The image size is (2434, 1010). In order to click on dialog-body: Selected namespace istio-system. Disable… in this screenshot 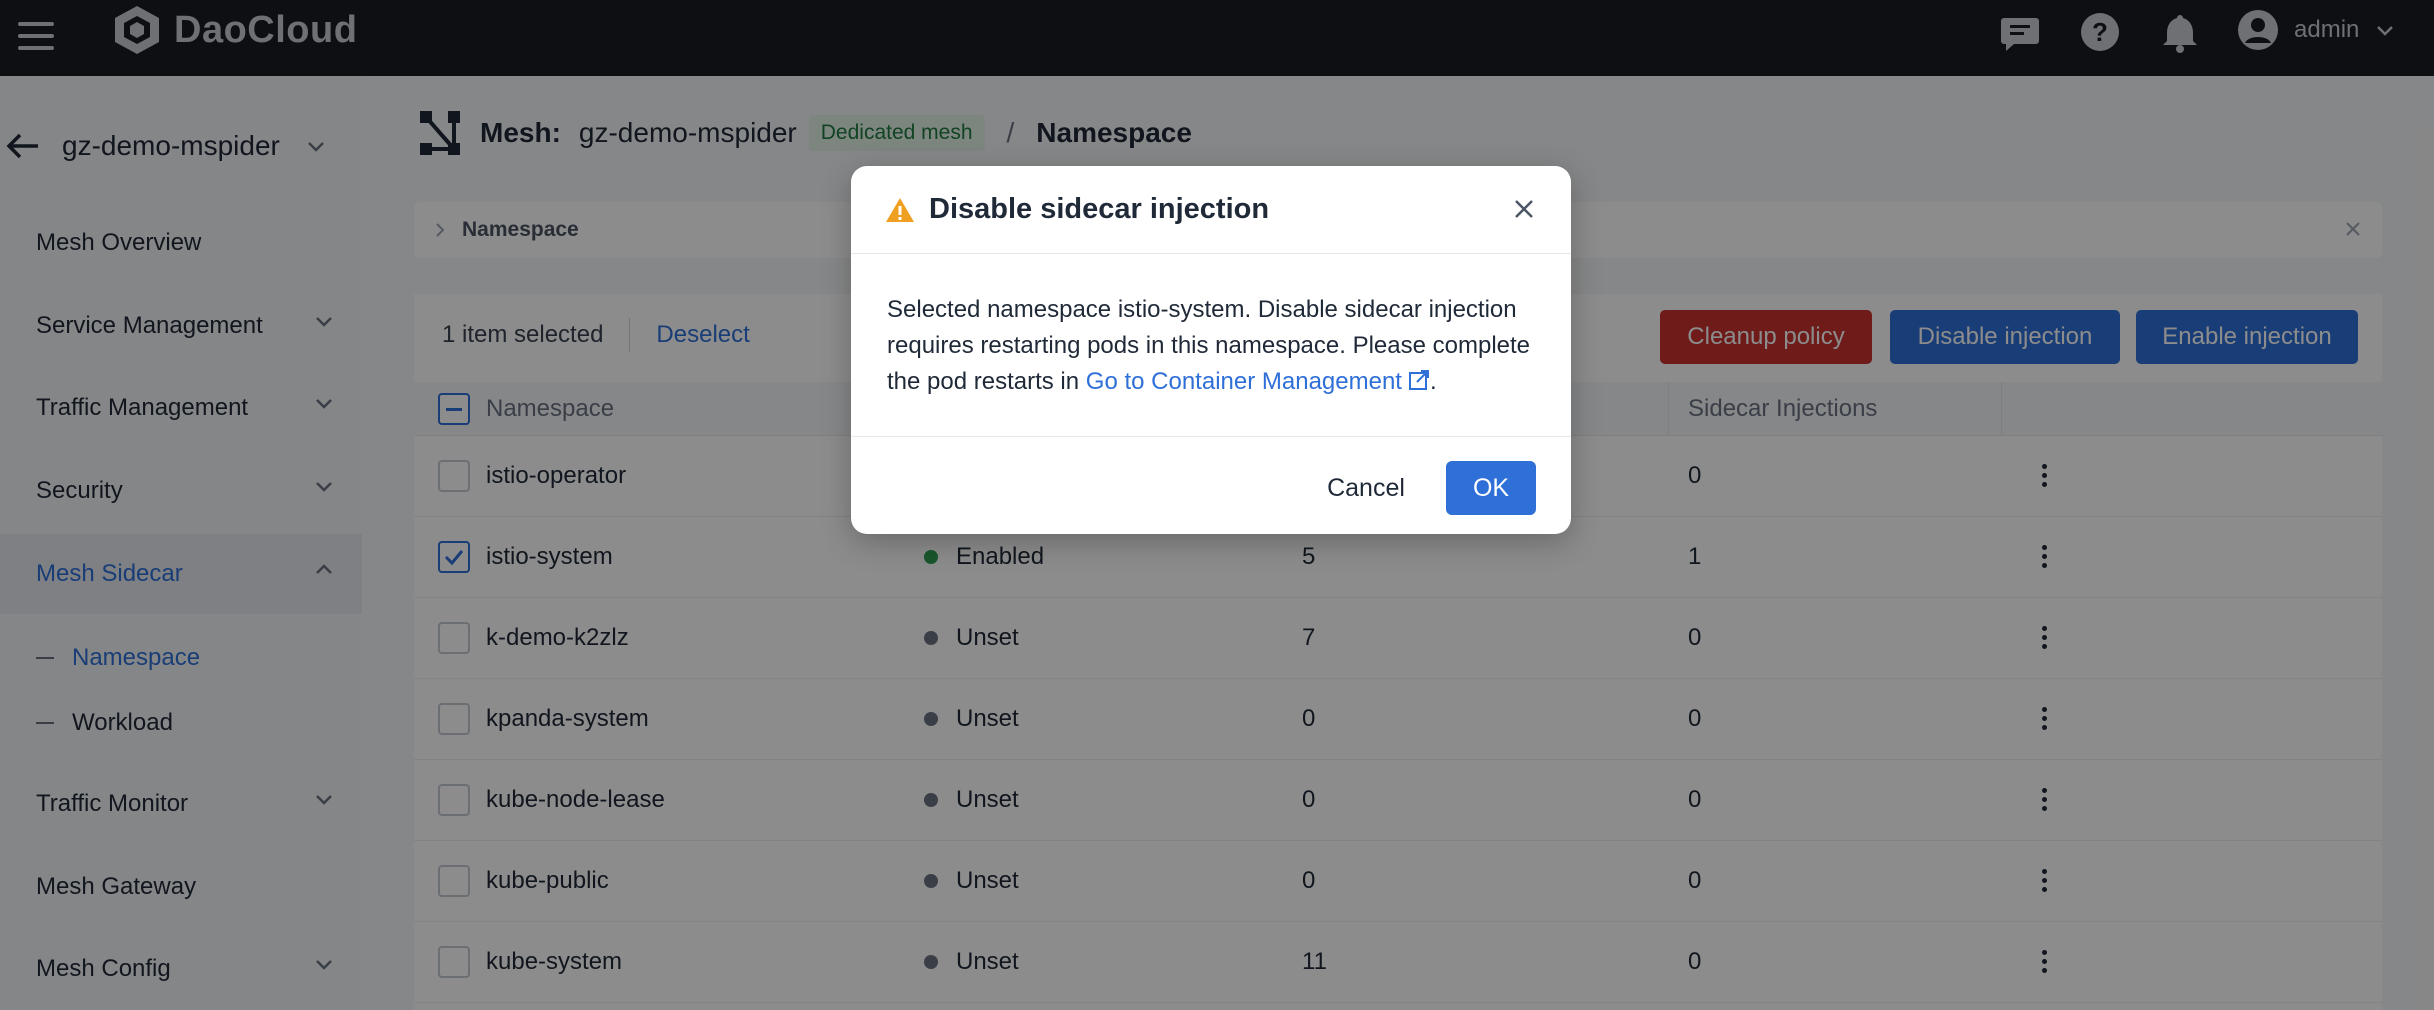, I will do `click(1217, 346)`.